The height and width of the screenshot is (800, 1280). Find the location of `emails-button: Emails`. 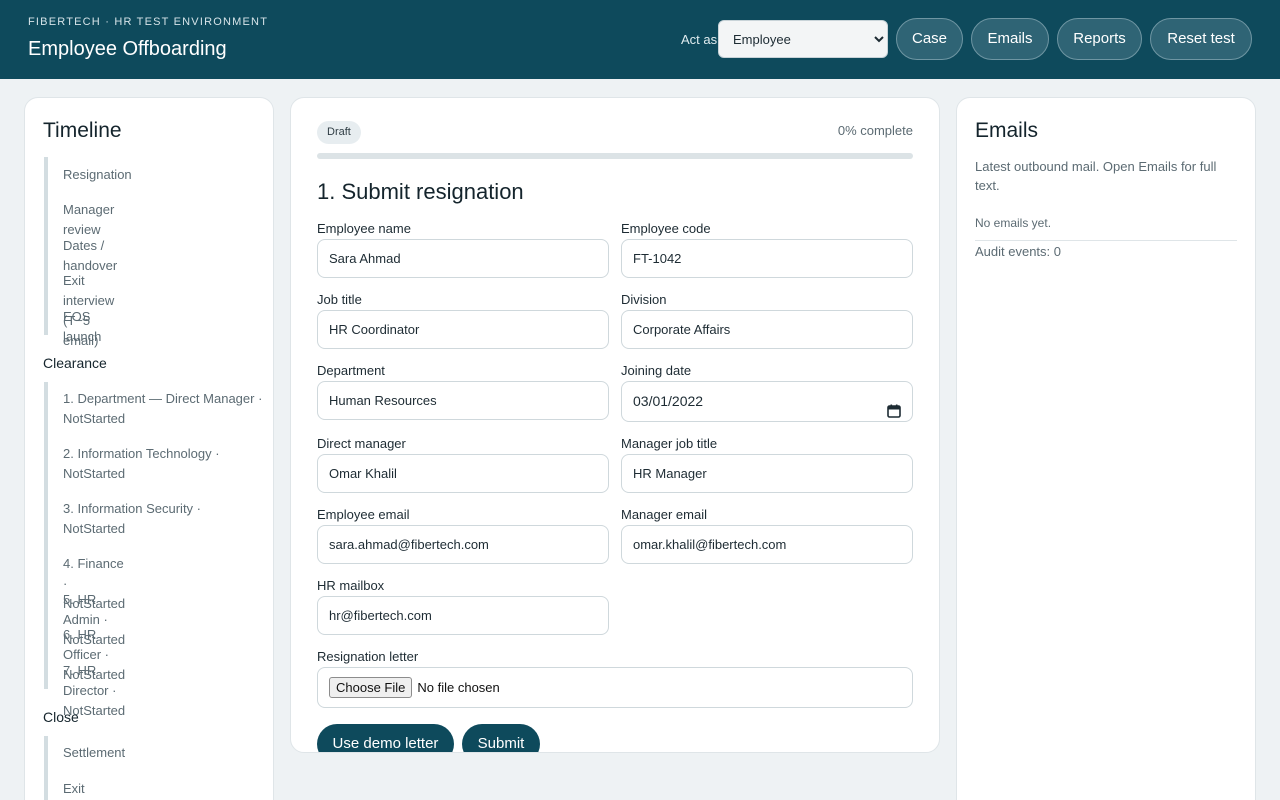

emails-button: Emails is located at coordinates (1010, 39).